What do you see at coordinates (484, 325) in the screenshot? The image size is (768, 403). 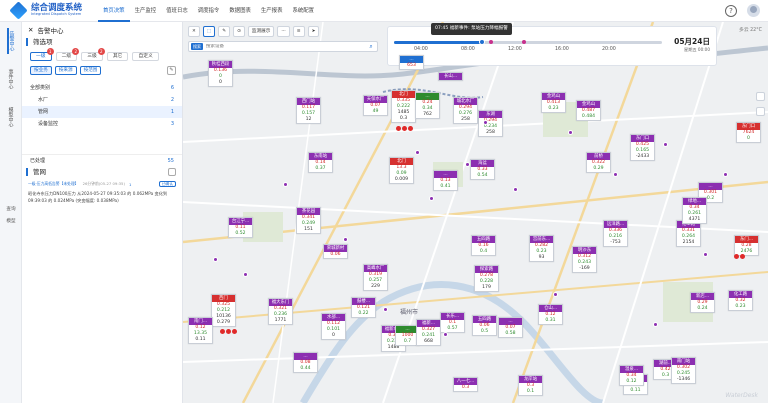 I see `station-marker: 五四路 0.06 0.5` at bounding box center [484, 325].